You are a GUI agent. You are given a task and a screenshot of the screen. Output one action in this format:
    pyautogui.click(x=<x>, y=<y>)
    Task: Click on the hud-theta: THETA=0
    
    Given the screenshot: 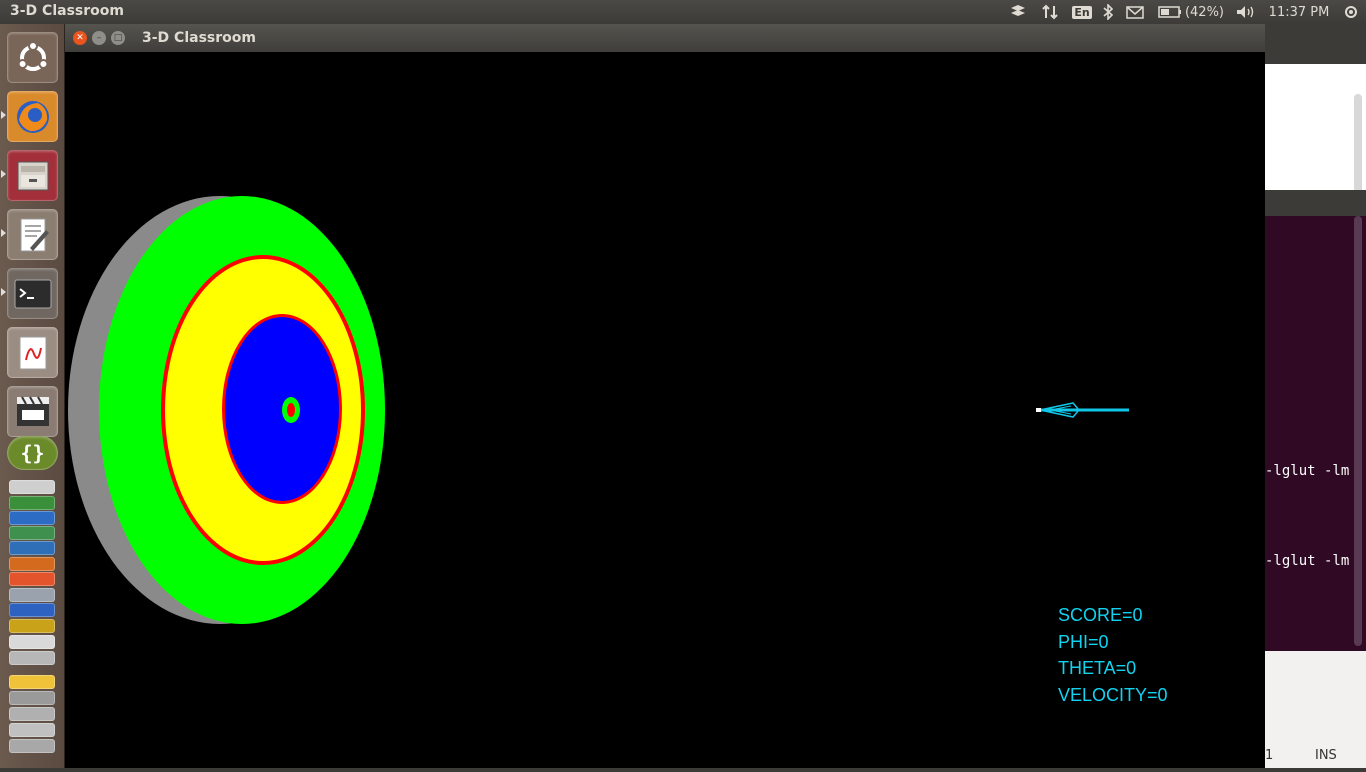 What is the action you would take?
    pyautogui.click(x=1097, y=668)
    